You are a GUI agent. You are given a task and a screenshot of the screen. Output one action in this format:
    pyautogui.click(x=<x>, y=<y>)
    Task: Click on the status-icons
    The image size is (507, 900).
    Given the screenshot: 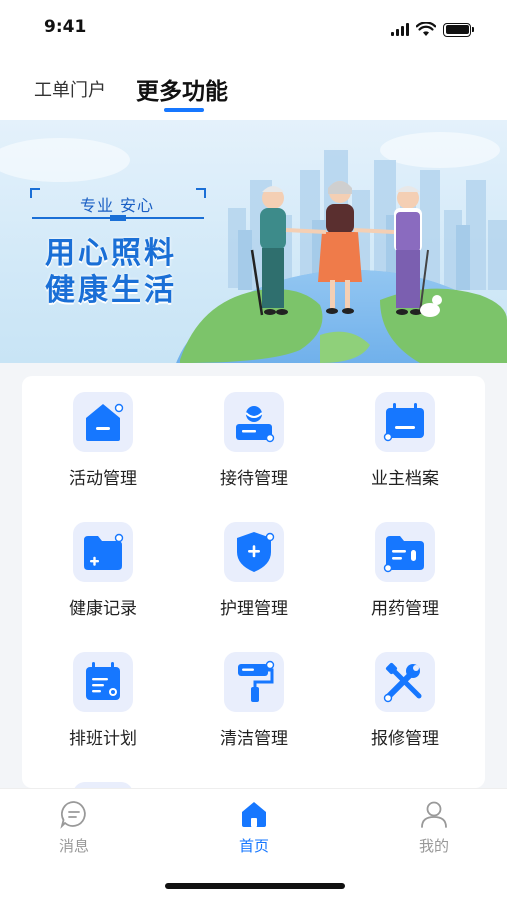 What is the action you would take?
    pyautogui.click(x=432, y=29)
    